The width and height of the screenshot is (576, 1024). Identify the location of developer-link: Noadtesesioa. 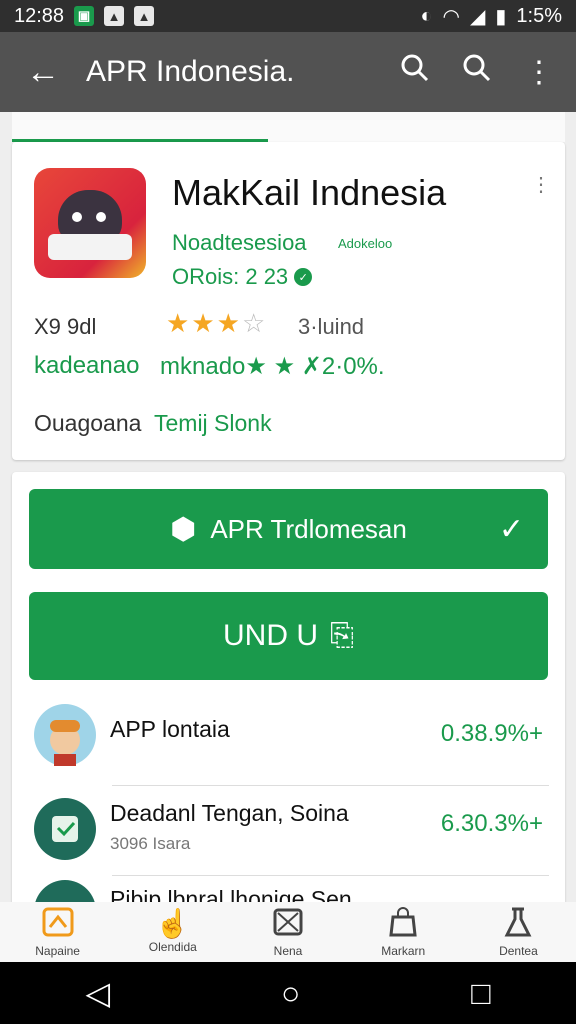
(239, 243).